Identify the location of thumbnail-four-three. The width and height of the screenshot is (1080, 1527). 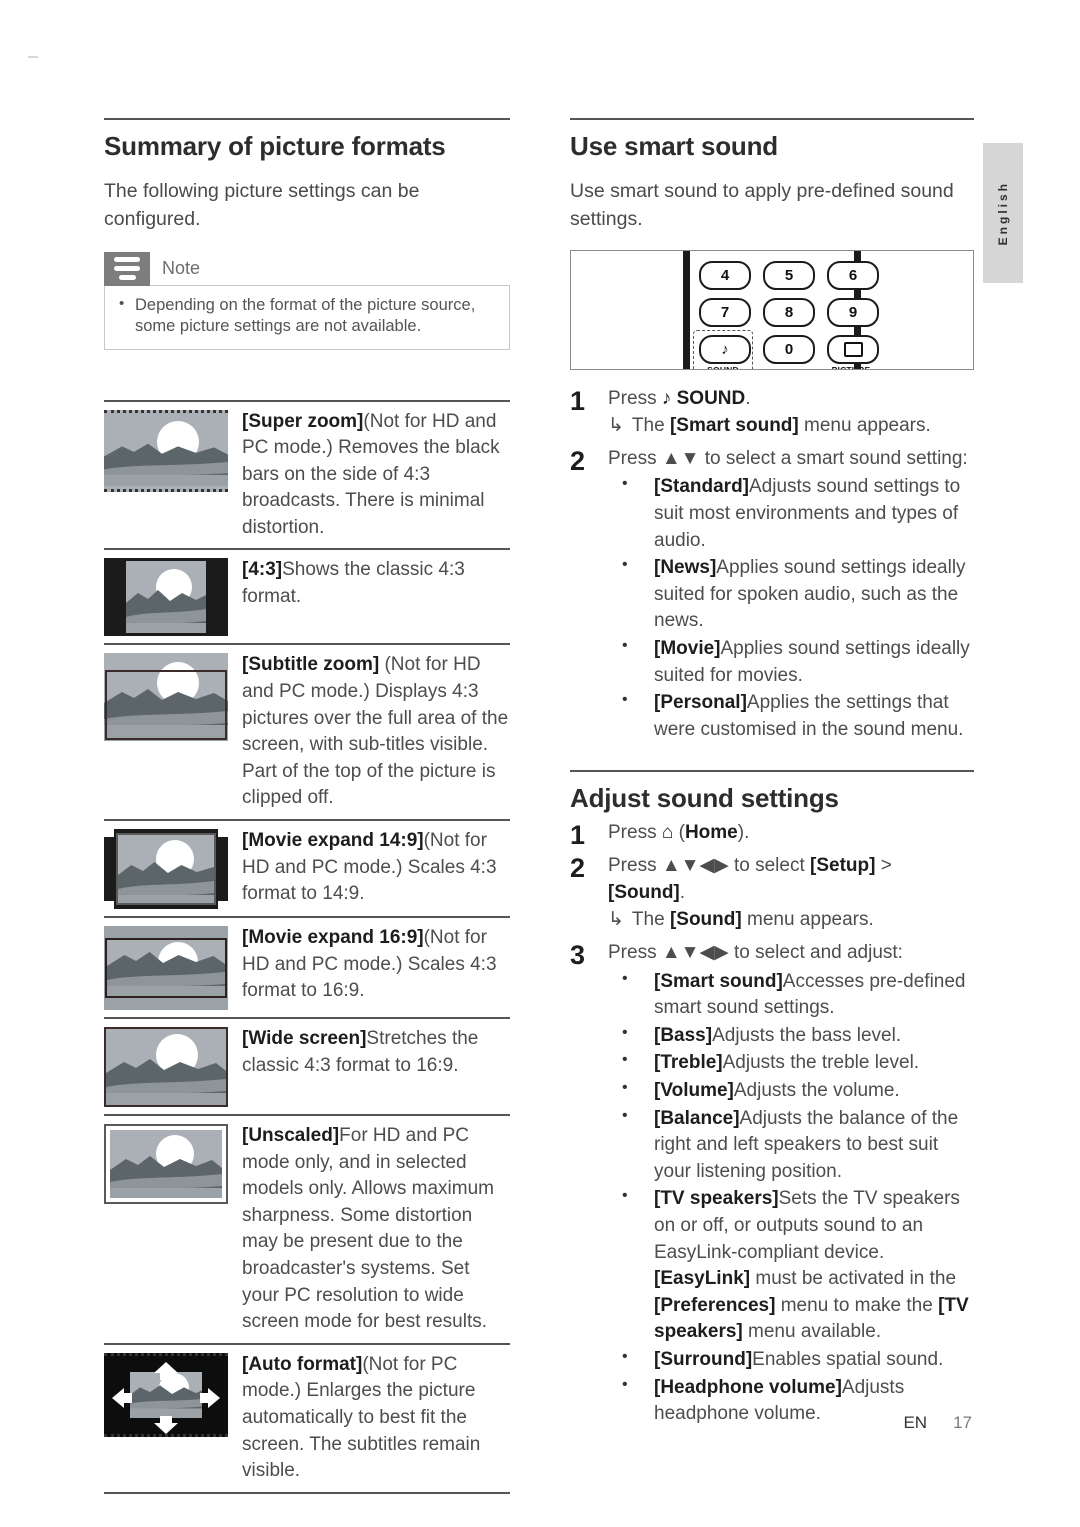
(170, 596).